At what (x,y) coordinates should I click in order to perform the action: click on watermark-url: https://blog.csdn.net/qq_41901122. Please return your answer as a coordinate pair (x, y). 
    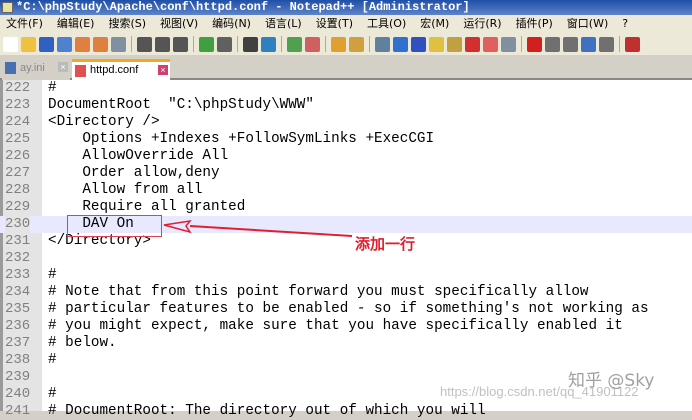
    Looking at the image, I should click on (539, 391).